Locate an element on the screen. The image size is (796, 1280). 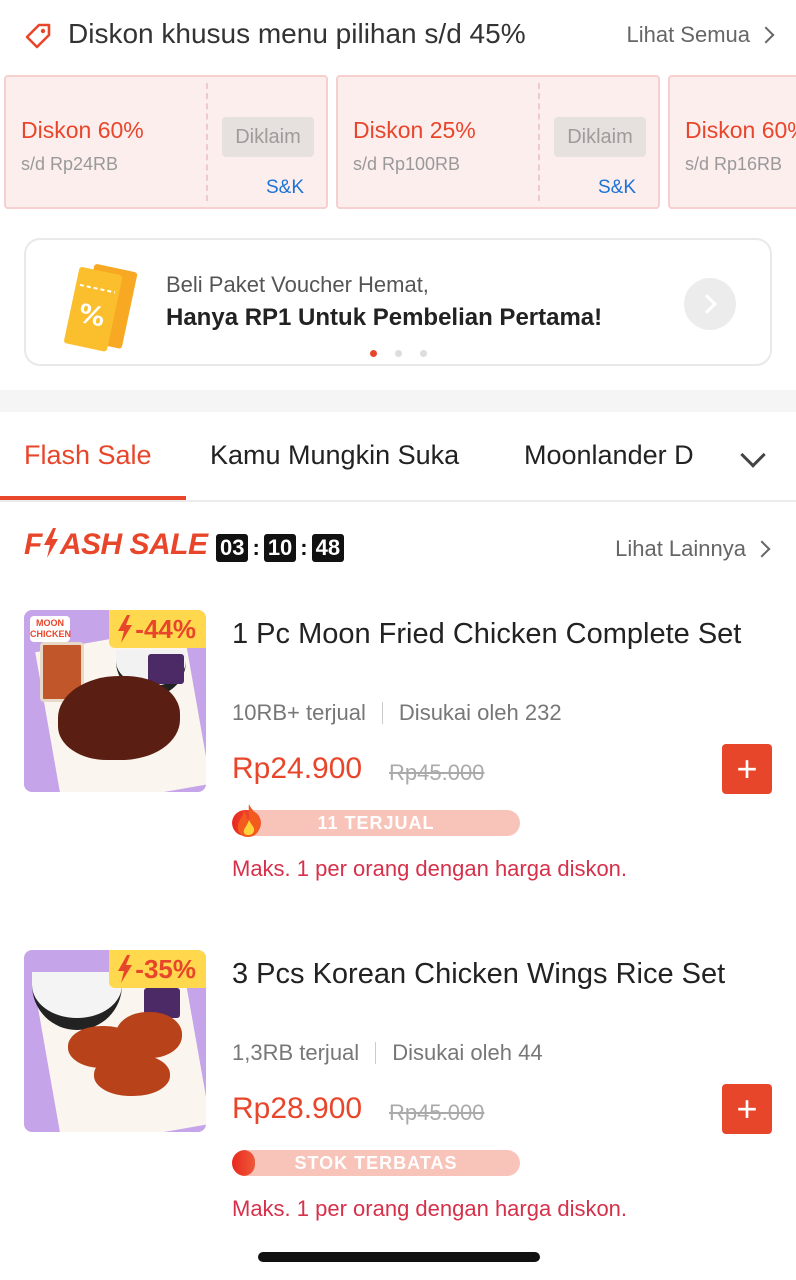
section-gap is located at coordinates (398, 401).